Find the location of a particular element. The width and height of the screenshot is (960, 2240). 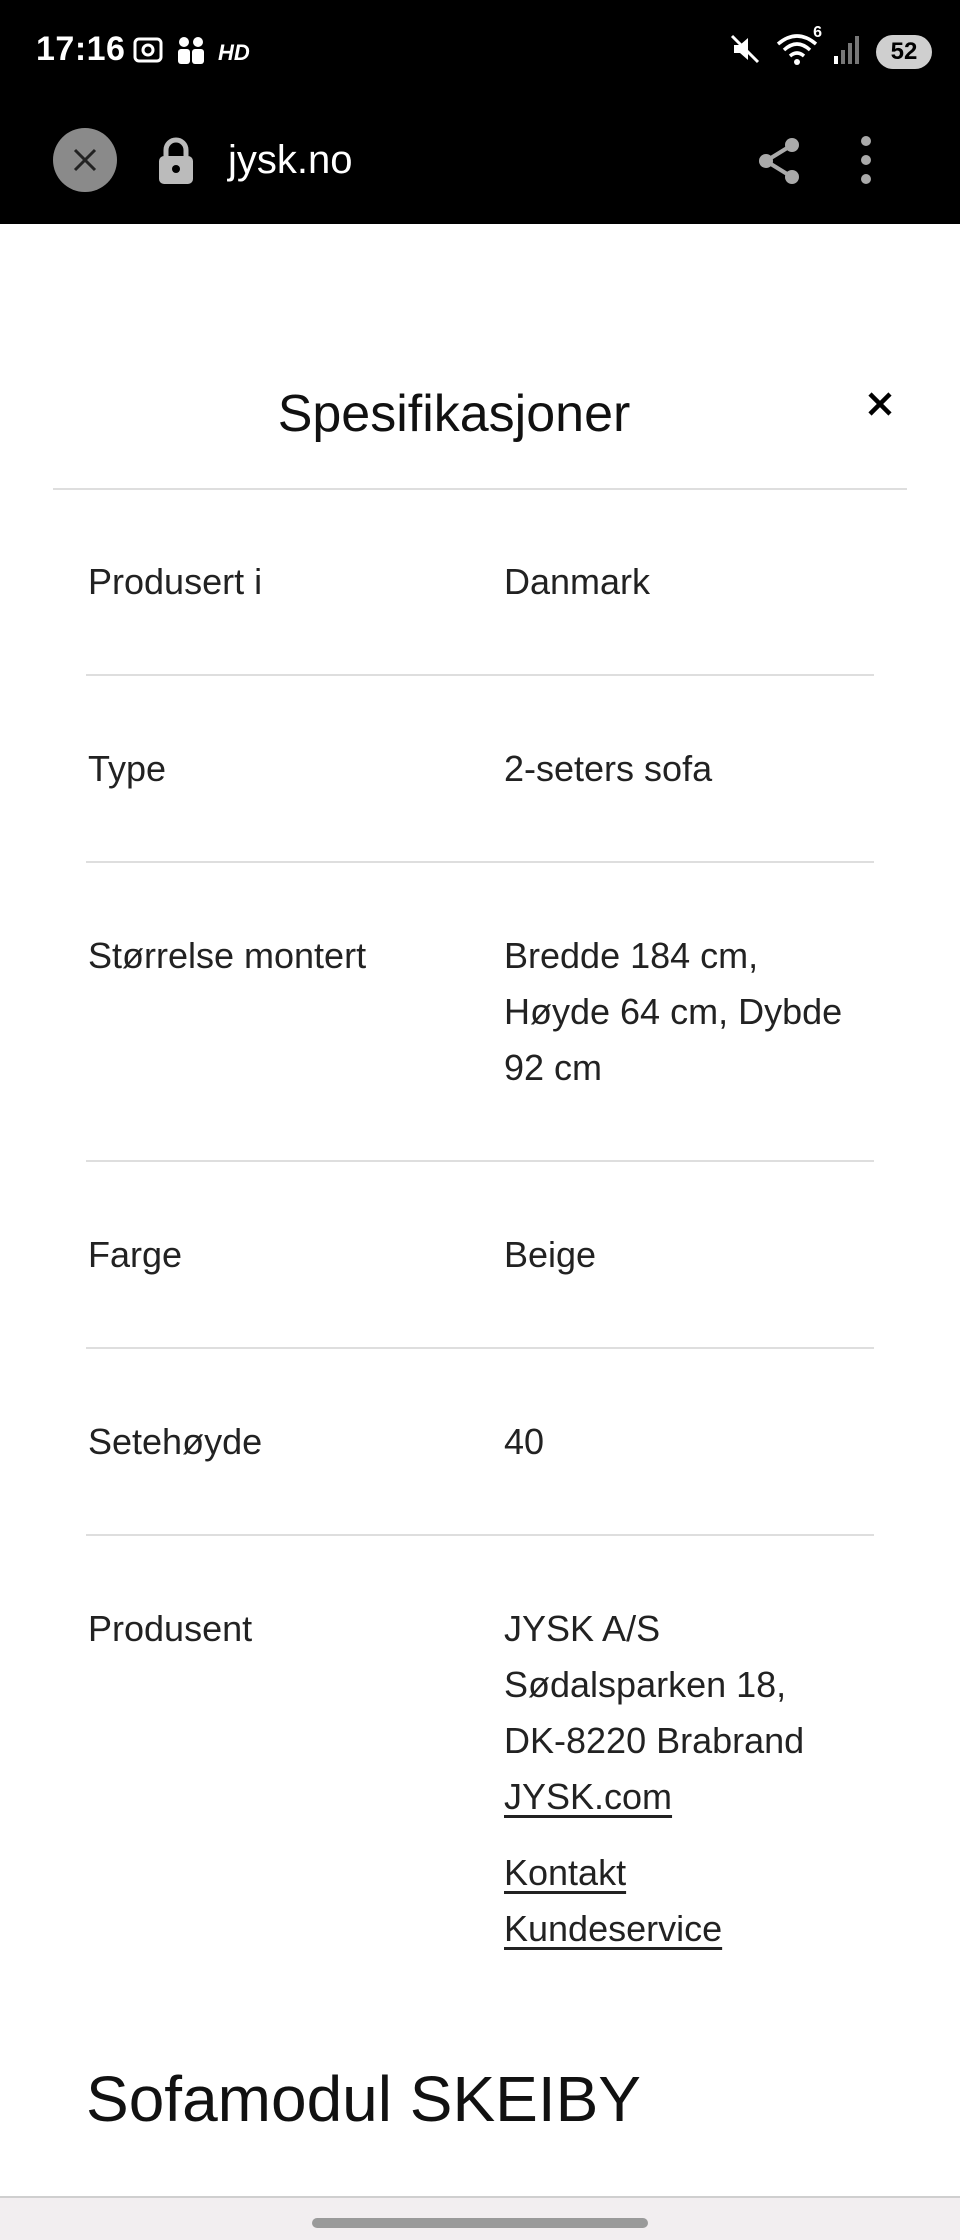

title-divider is located at coordinates (480, 489).